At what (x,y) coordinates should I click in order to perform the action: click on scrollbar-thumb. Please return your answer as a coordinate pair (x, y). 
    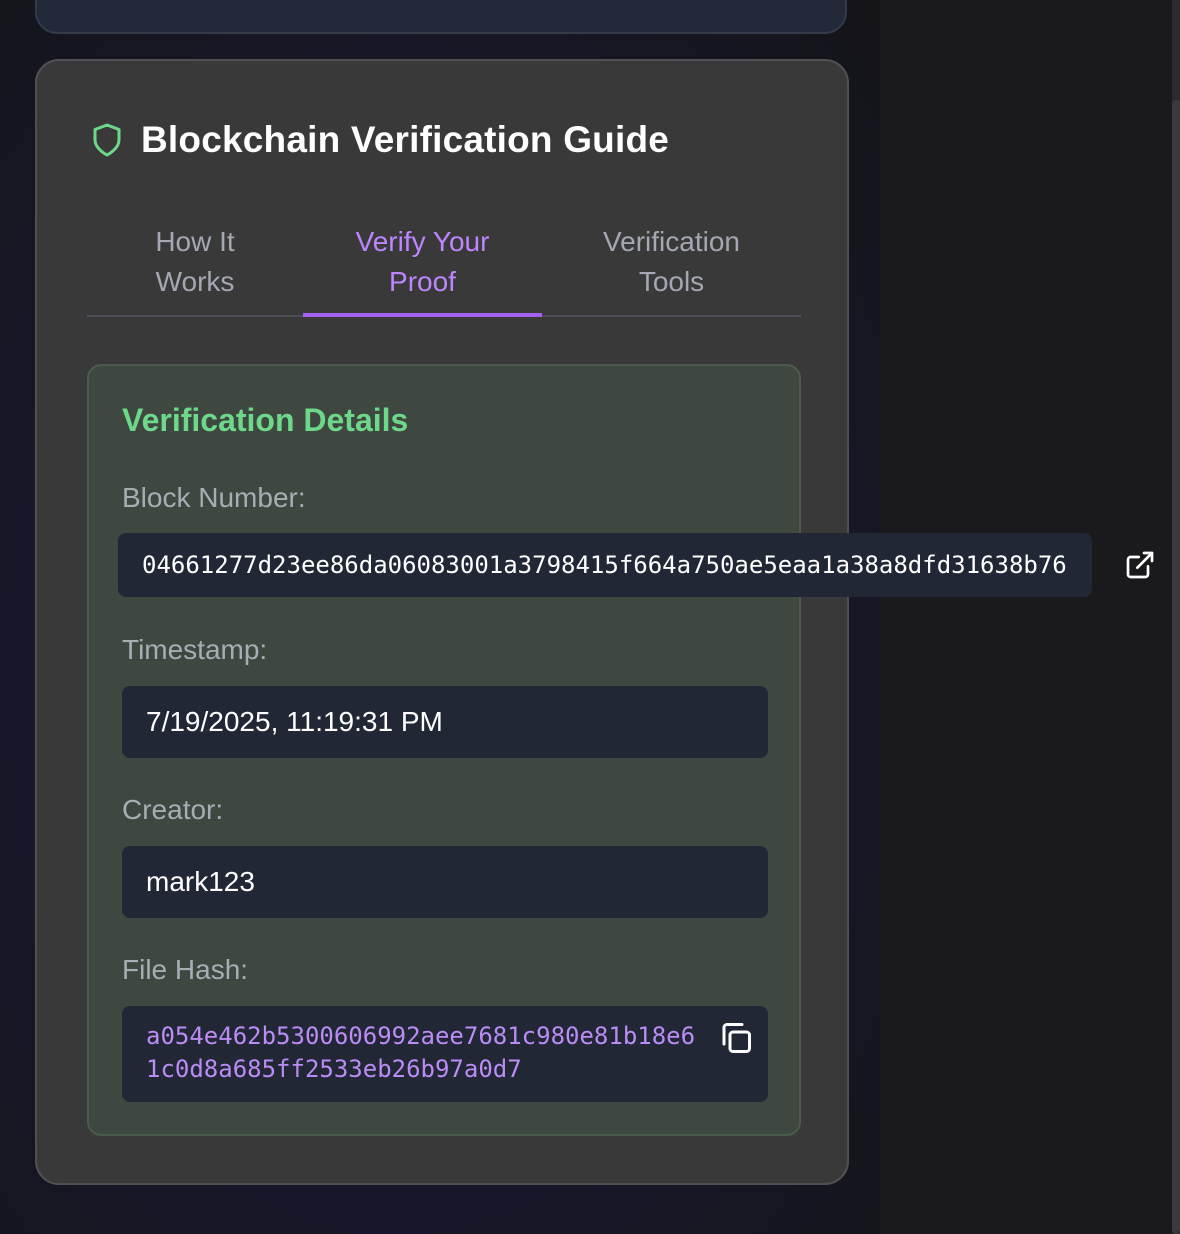
    Looking at the image, I should click on (1176, 667).